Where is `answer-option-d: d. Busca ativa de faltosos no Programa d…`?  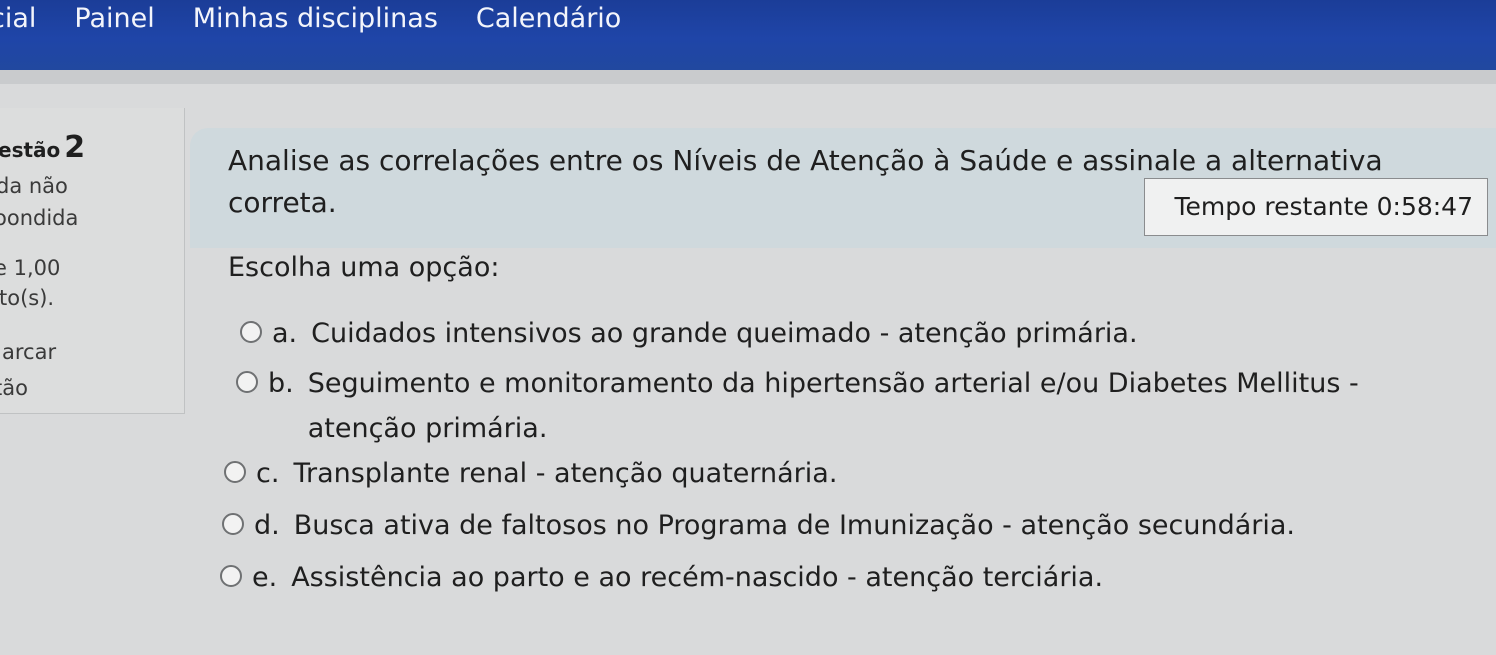
answer-option-d: d. Busca ativa de faltosos no Programa d… is located at coordinates (758, 528).